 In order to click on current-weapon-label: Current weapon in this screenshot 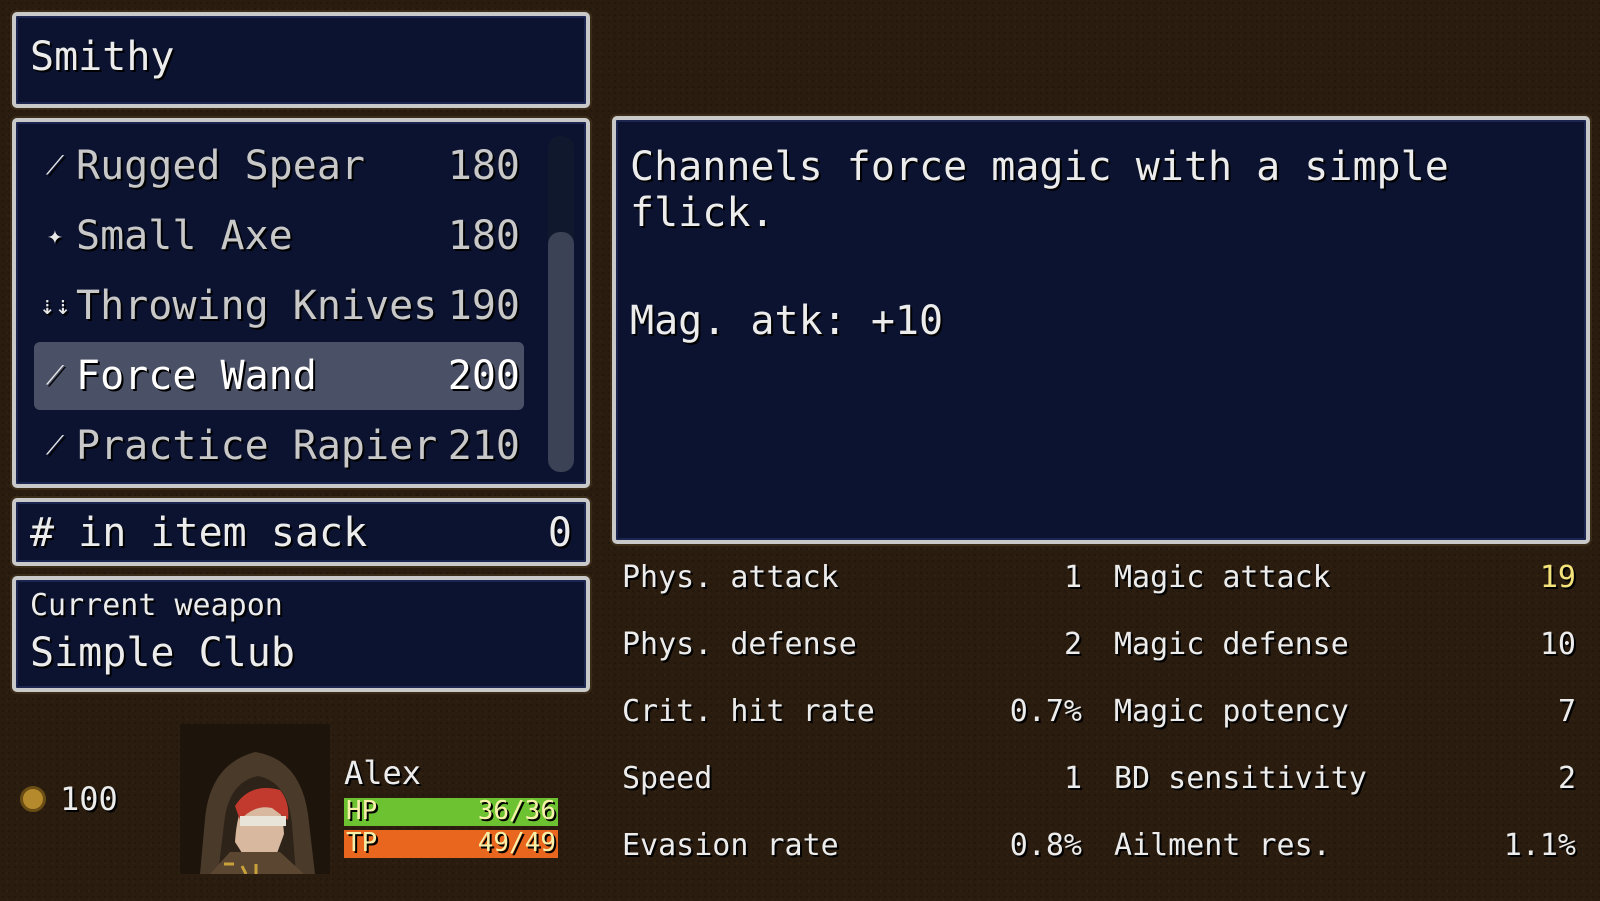, I will do `click(156, 605)`.